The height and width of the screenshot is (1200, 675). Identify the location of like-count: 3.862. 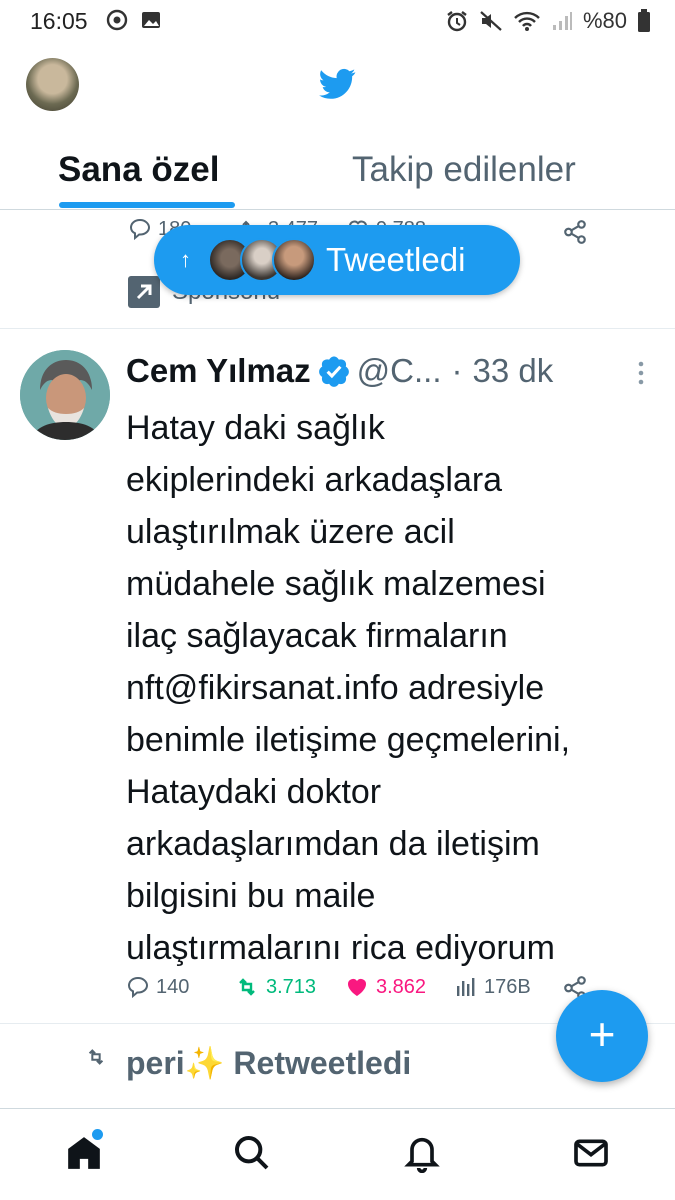
(401, 986).